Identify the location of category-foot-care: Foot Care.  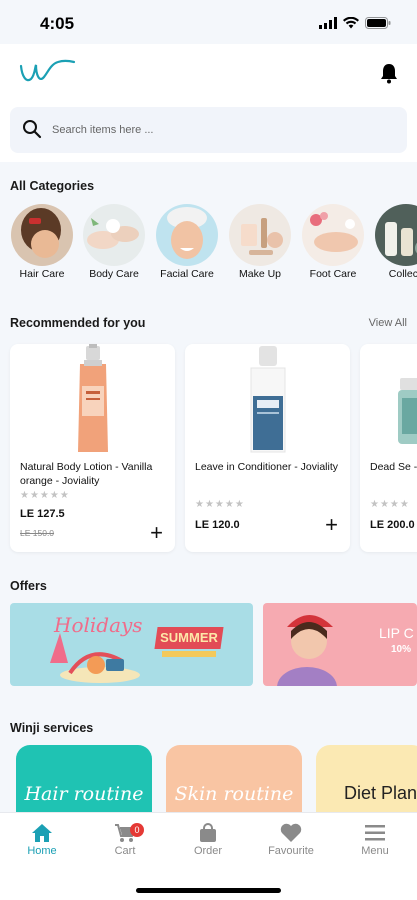
(333, 242).